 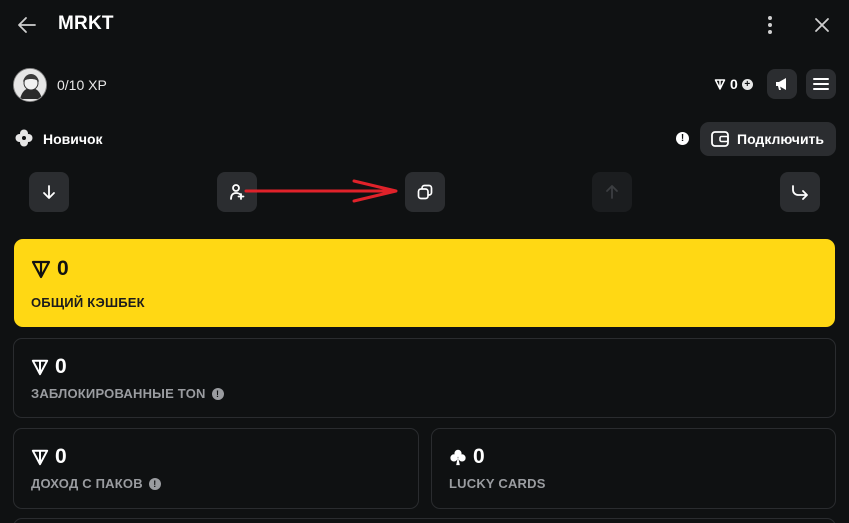 I want to click on locked-ton-value-row: 0, so click(x=49, y=367).